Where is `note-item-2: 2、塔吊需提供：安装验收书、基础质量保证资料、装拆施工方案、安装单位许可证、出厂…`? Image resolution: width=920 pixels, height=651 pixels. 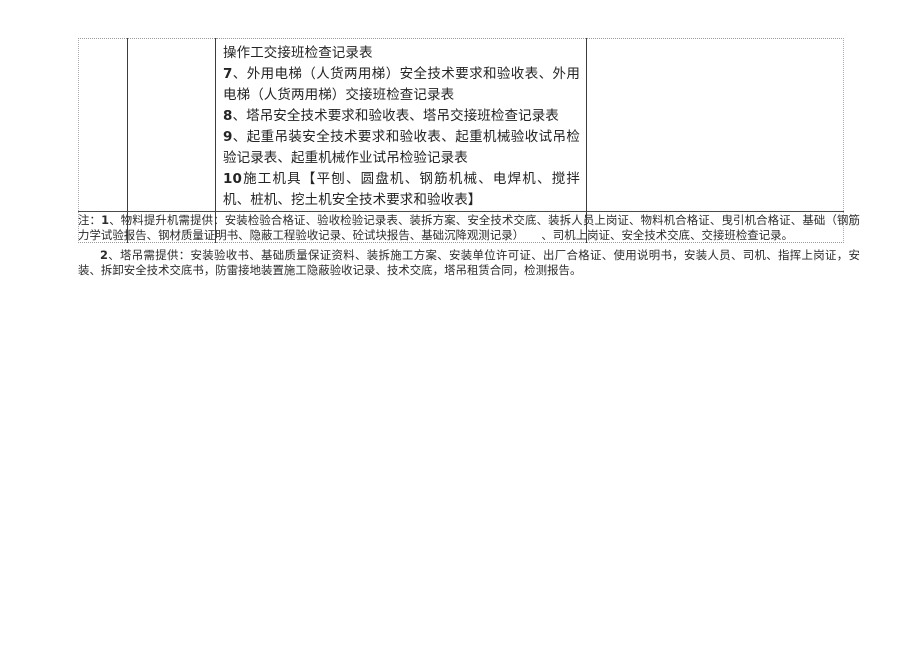 note-item-2: 2、塔吊需提供：安装验收书、基础质量保证资料、装拆施工方案、安装单位许可证、出厂… is located at coordinates (469, 263).